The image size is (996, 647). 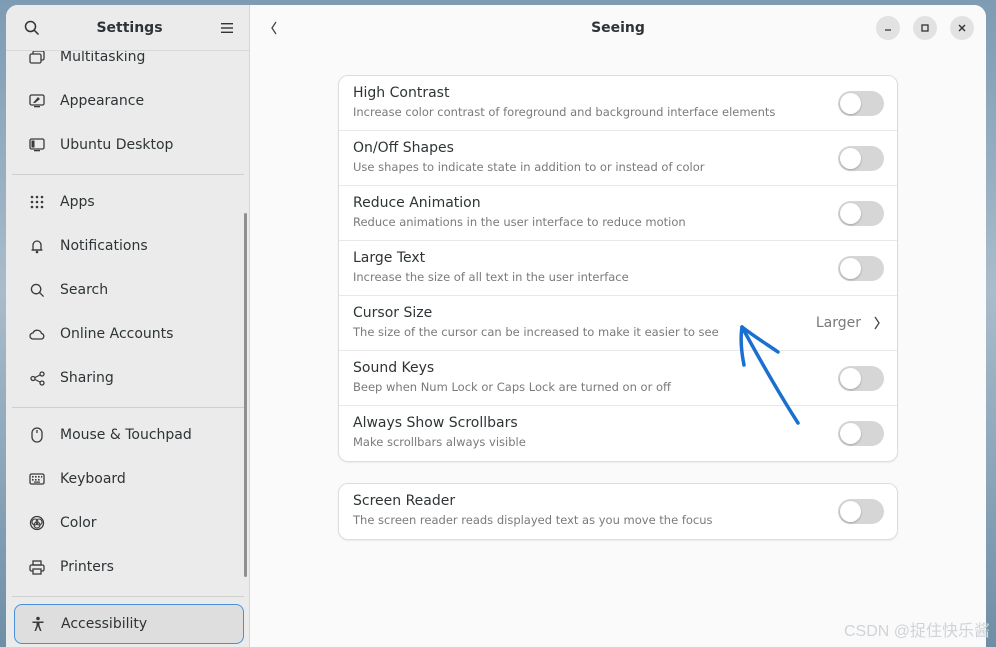 I want to click on bell-icon, so click(x=37, y=246).